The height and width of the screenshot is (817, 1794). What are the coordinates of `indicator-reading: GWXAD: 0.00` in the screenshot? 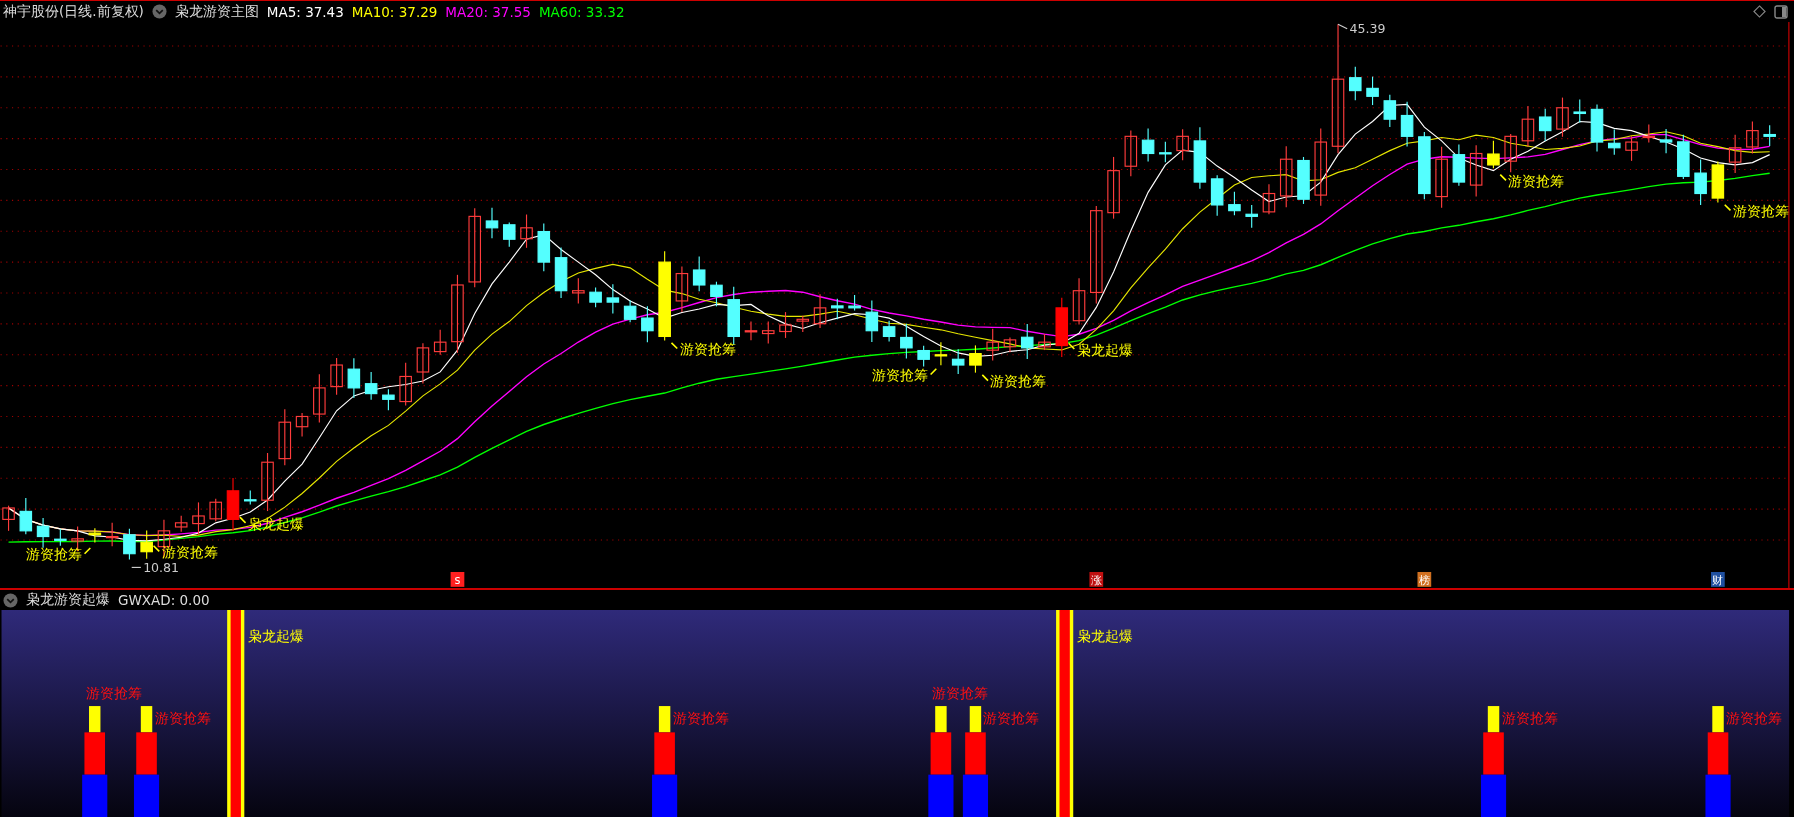 It's located at (164, 600).